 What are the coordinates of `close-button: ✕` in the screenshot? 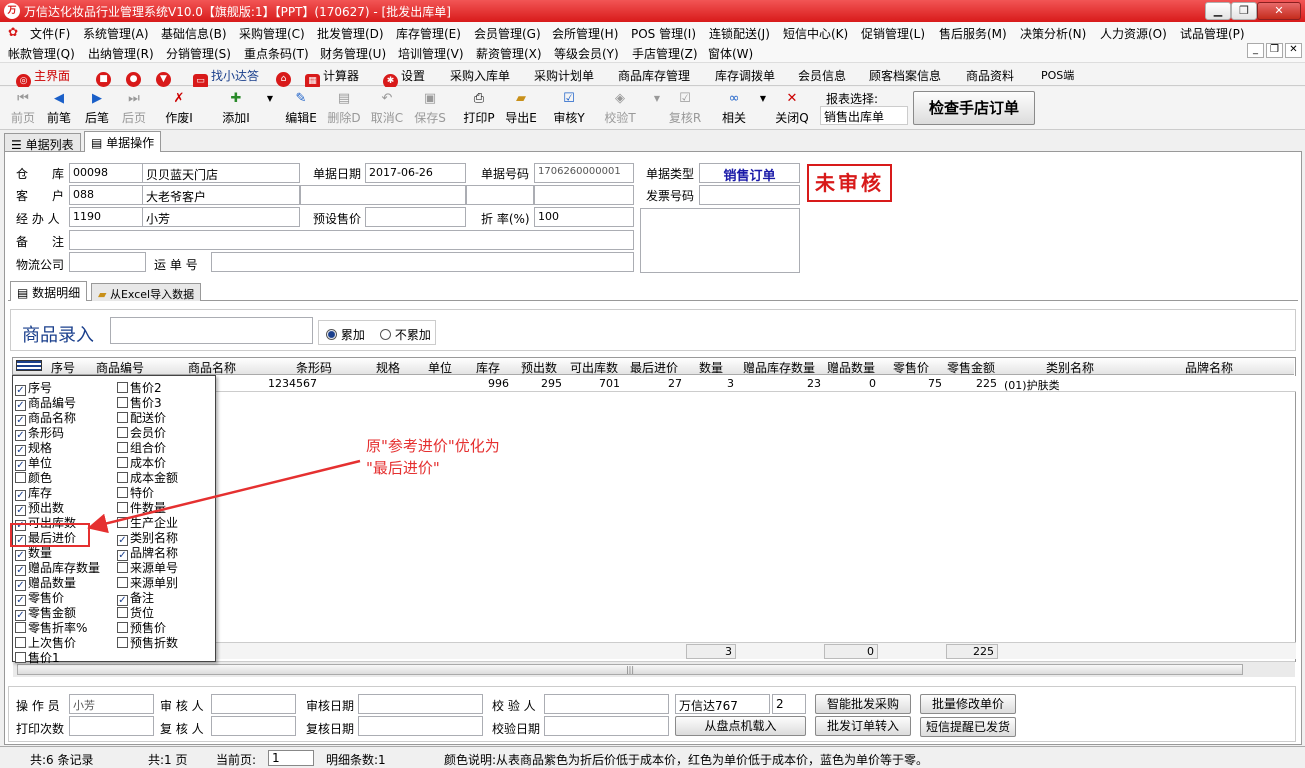 It's located at (1279, 11).